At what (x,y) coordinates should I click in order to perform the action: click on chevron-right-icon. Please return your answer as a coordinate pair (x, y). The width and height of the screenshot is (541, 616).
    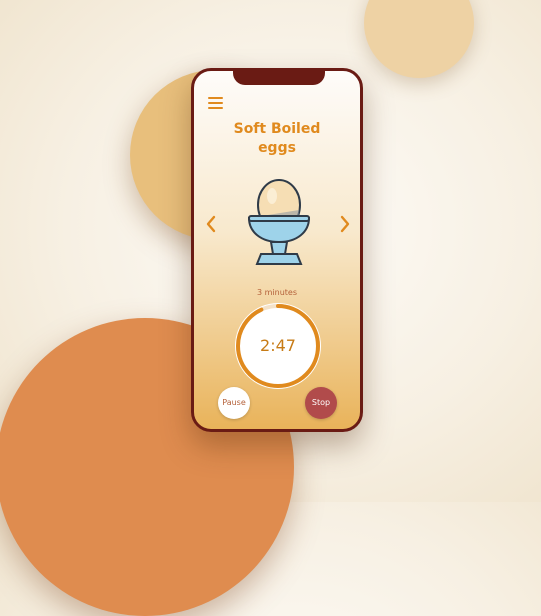
    Looking at the image, I should click on (345, 224).